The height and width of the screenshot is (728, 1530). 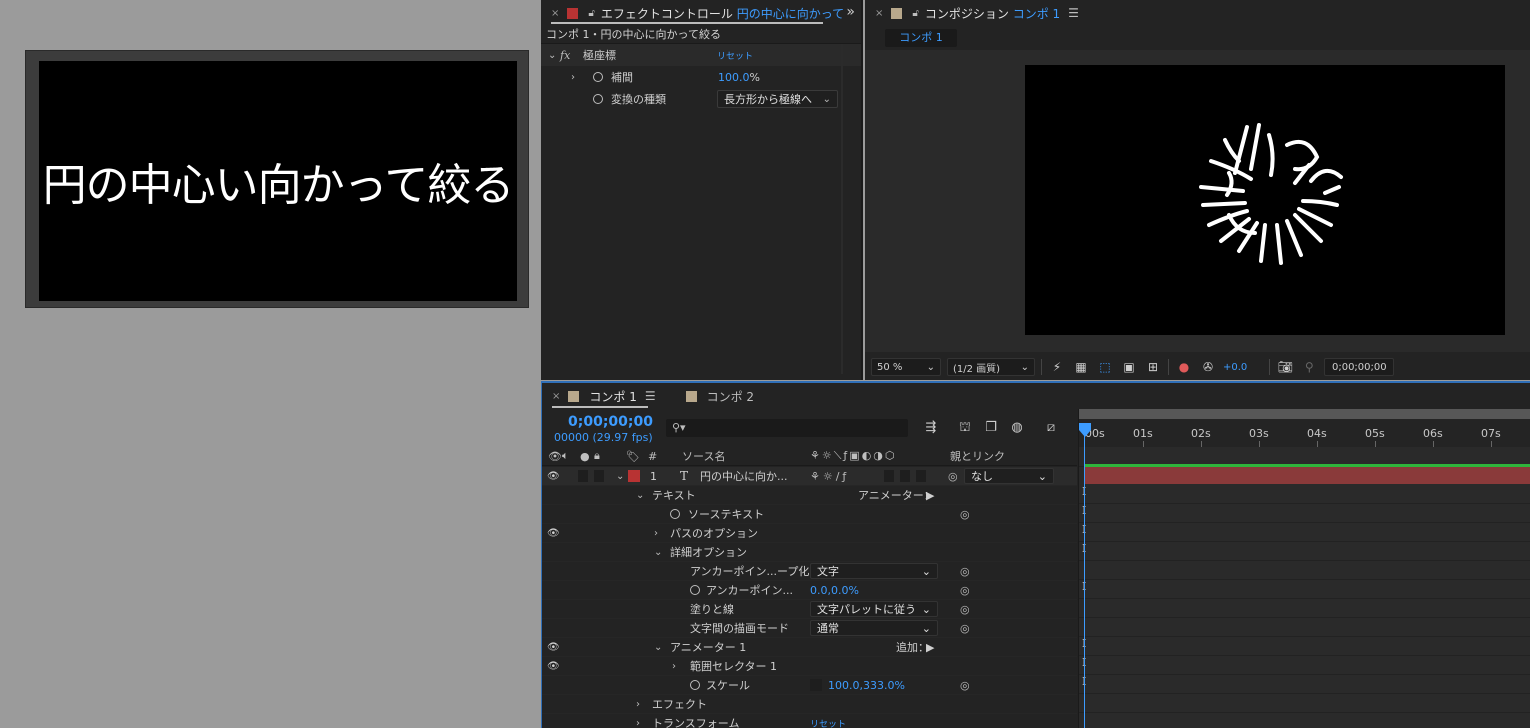 I want to click on interp-value: 100.0, so click(x=734, y=77).